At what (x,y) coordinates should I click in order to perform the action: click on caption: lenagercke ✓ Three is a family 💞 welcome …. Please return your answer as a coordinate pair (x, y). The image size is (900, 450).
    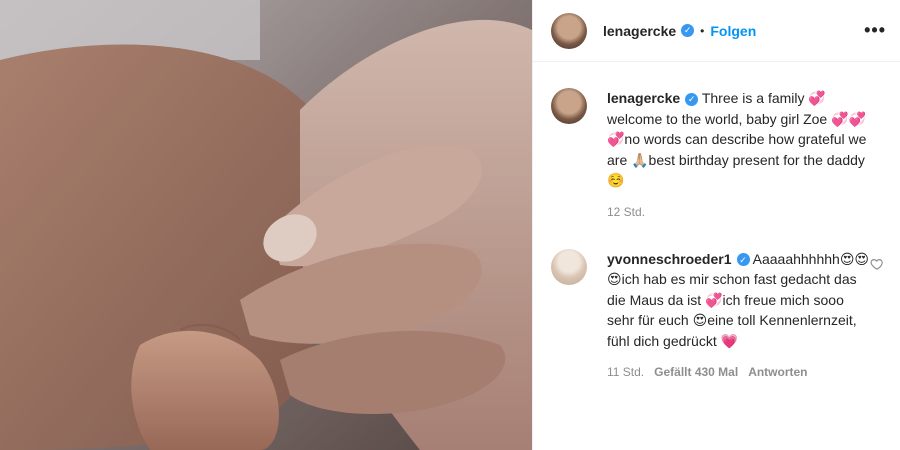
    Looking at the image, I should click on (718, 153).